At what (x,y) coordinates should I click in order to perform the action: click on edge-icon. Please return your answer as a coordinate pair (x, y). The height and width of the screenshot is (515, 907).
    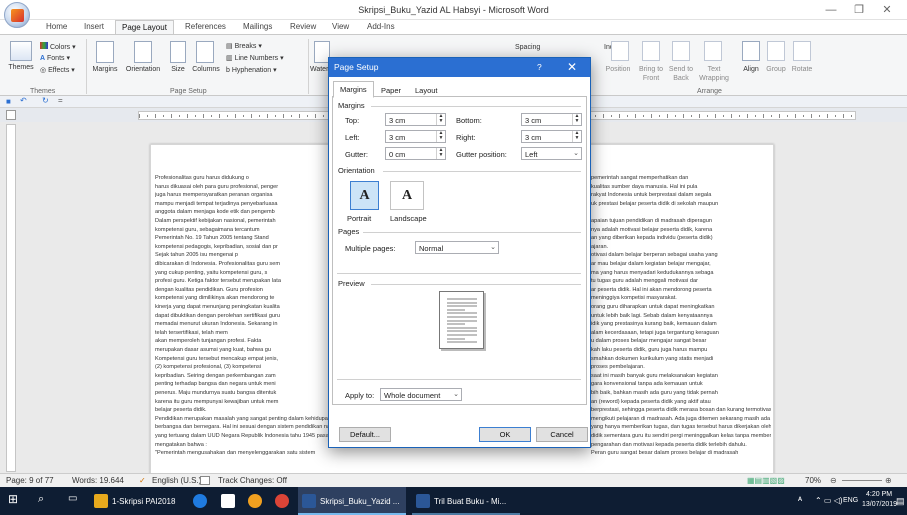
    Looking at the image, I should click on (200, 501).